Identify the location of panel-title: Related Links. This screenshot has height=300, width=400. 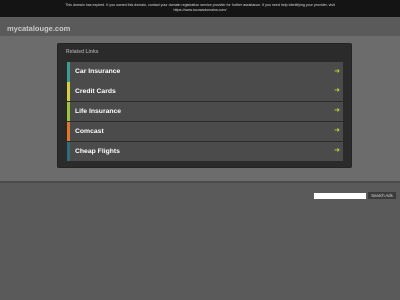
(82, 52).